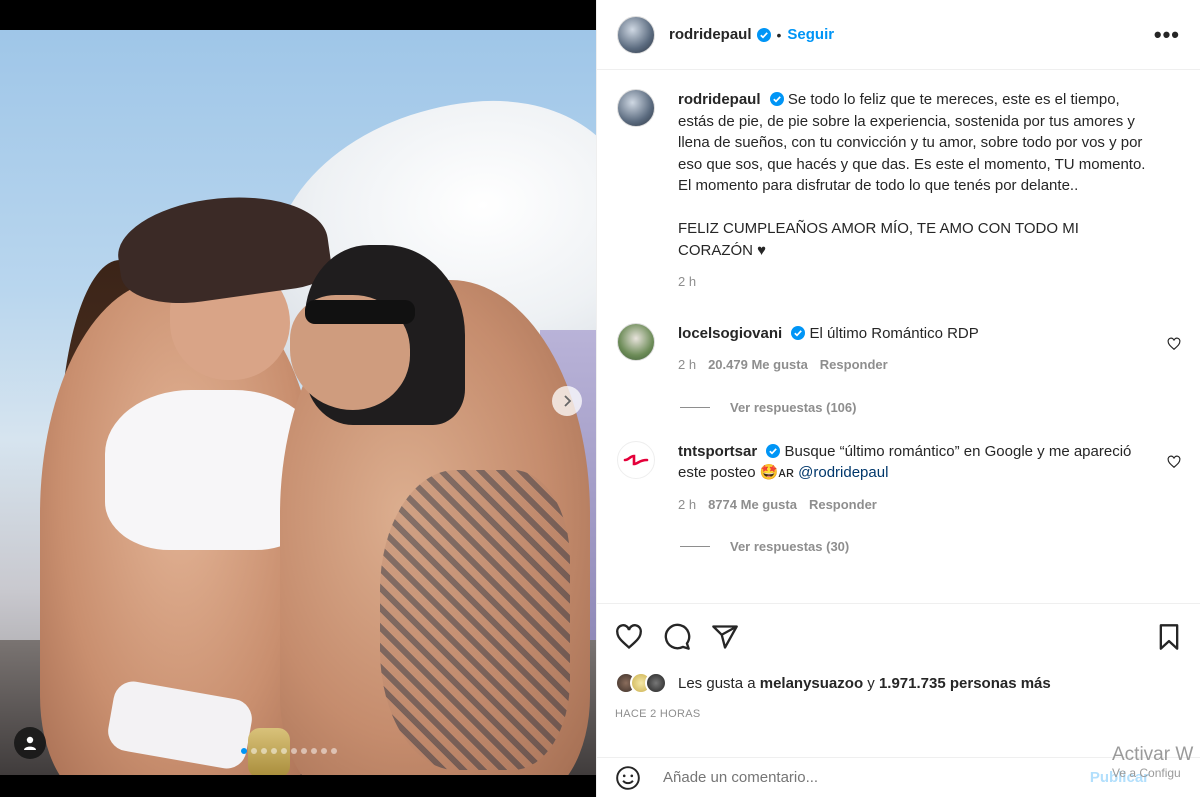 This screenshot has width=1200, height=797. Describe the element at coordinates (360, 312) in the screenshot. I see `man-sunglasses` at that location.